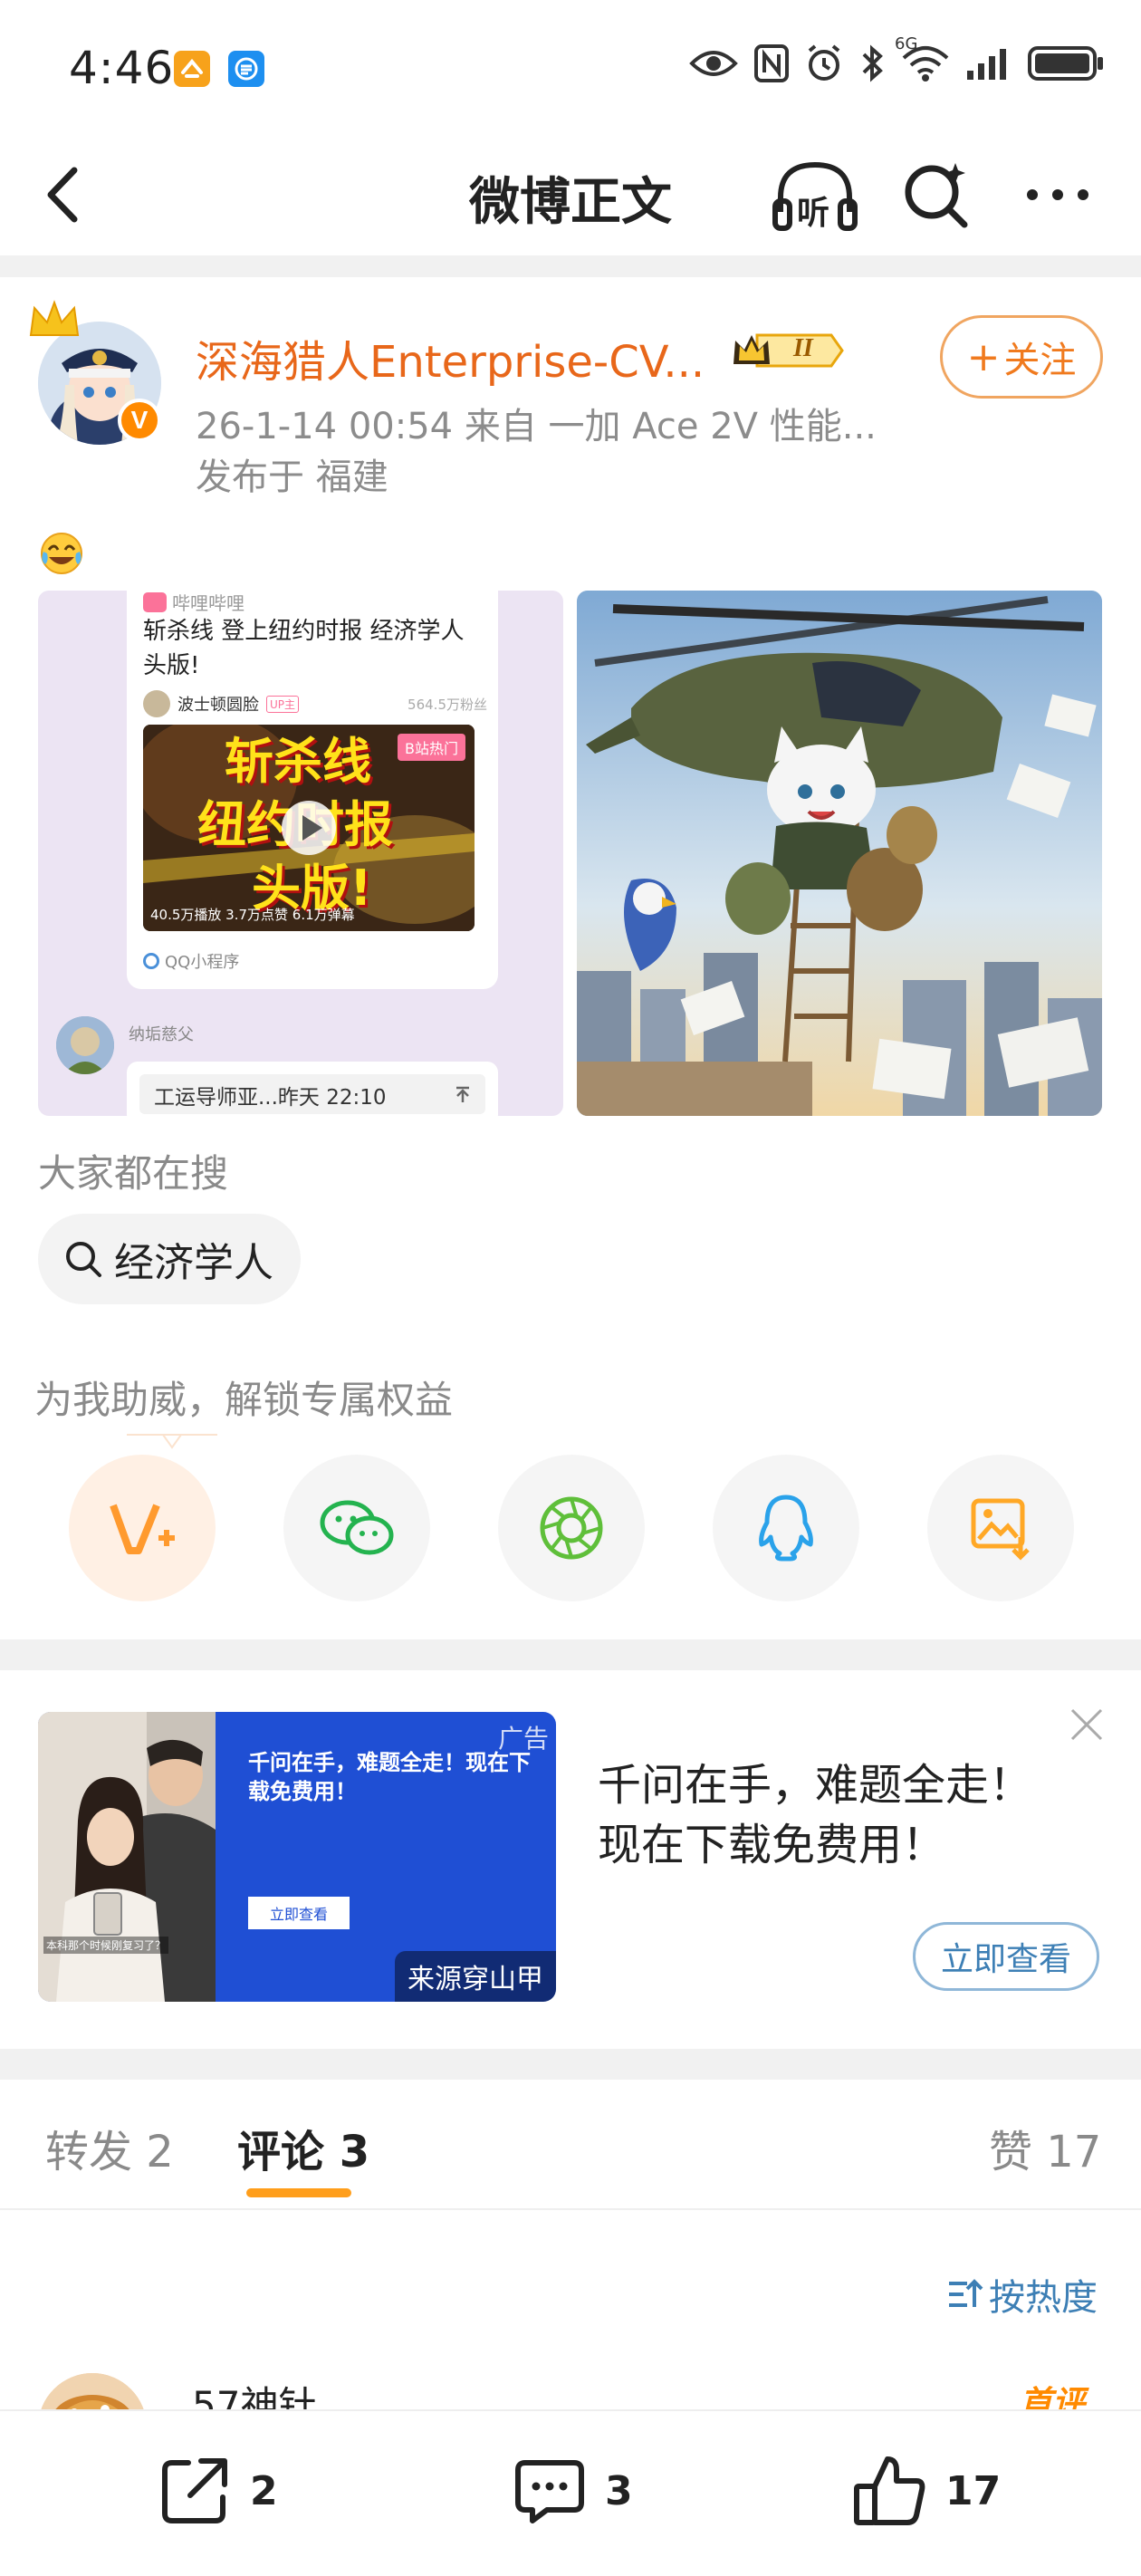  I want to click on close-icon, so click(1087, 1724).